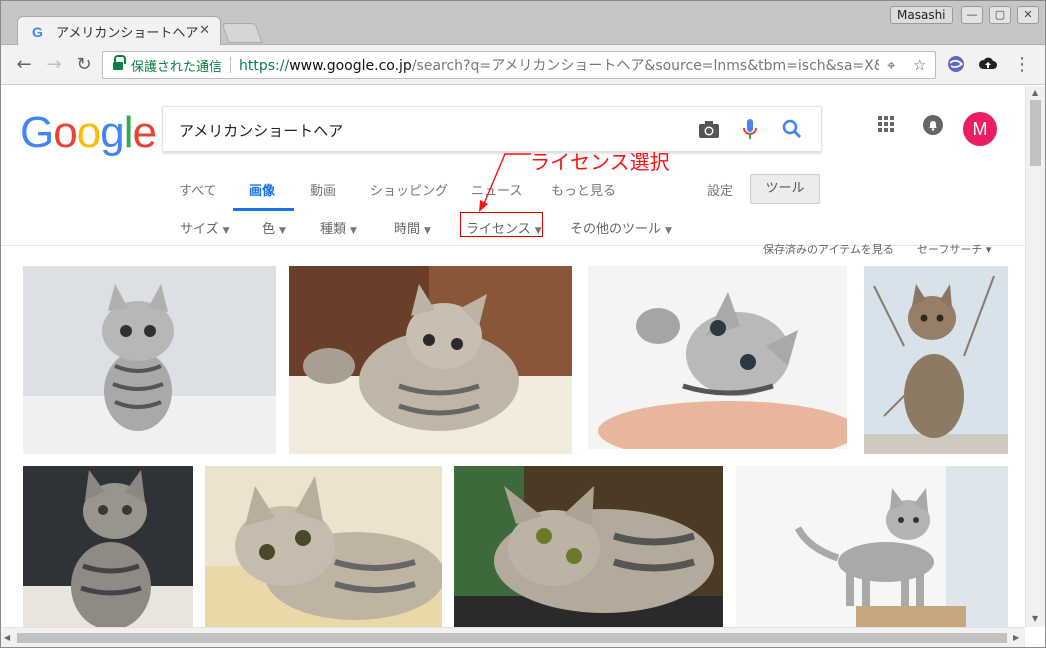 The height and width of the screenshot is (648, 1046). Describe the element at coordinates (264, 66) in the screenshot. I see `url-scheme: https://` at that location.